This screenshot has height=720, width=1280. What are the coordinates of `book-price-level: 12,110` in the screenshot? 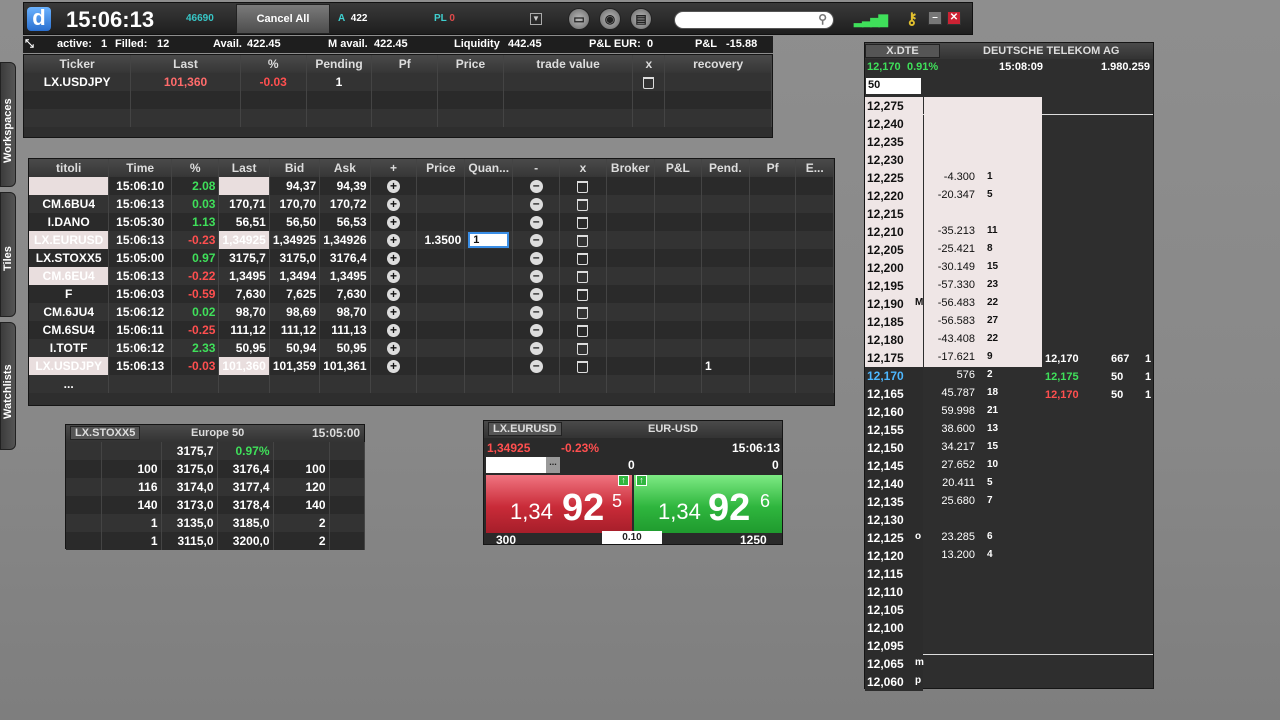 It's located at (885, 592).